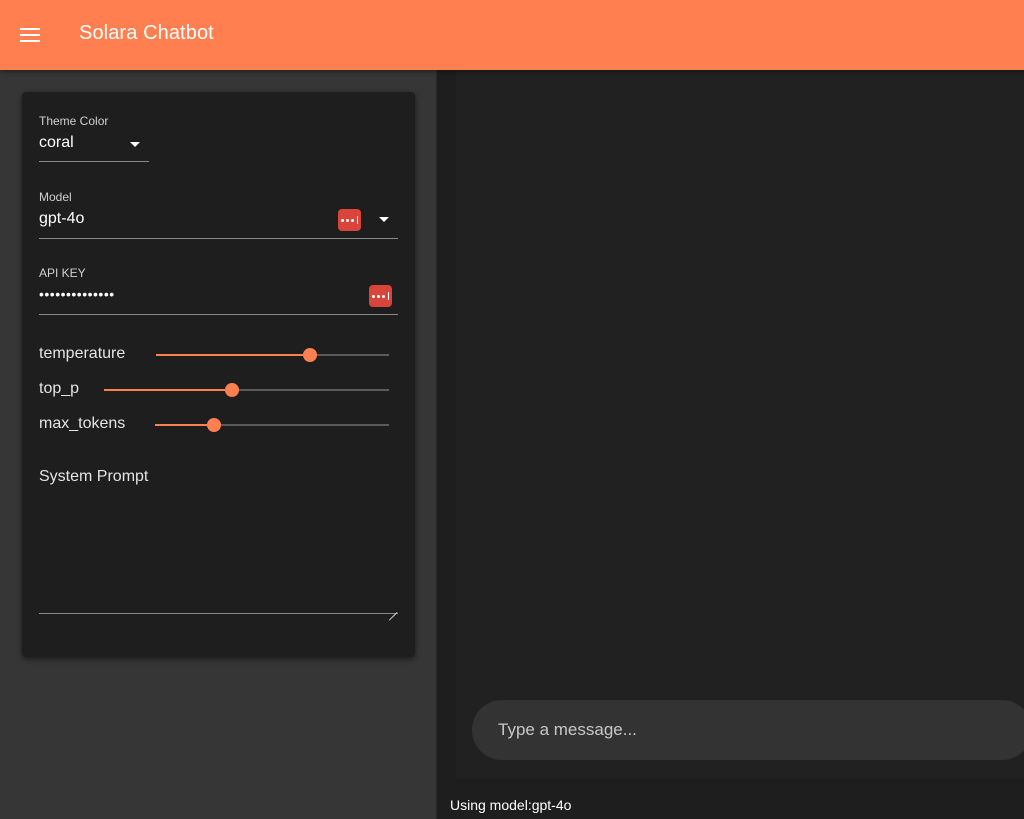 The width and height of the screenshot is (1024, 819). What do you see at coordinates (146, 33) in the screenshot?
I see `app-title: Solara Chatbot` at bounding box center [146, 33].